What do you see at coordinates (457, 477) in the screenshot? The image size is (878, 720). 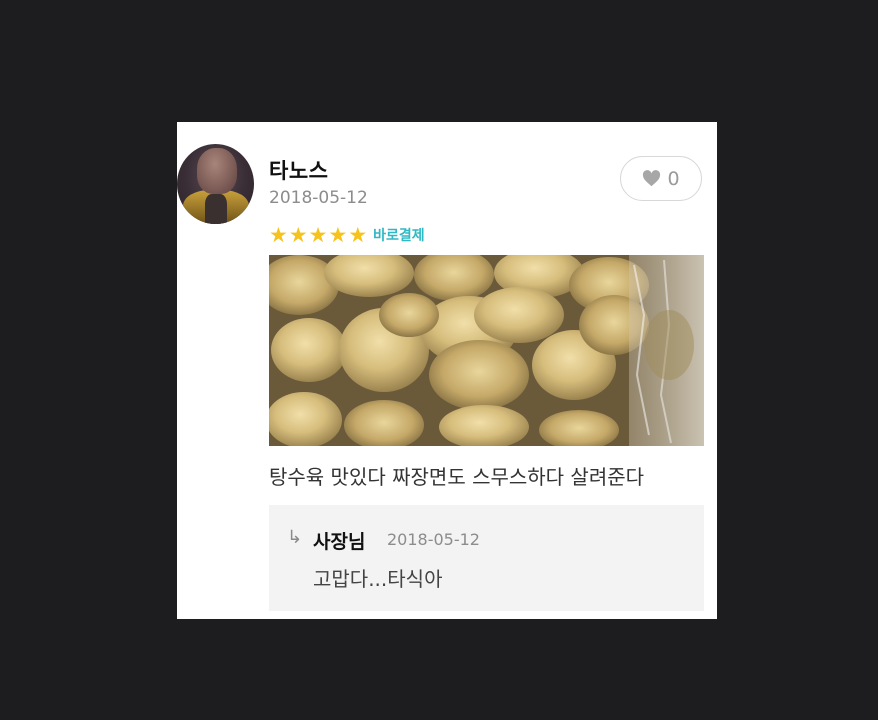 I see `review-text: 탕수육 맛있다 짜장면도 스무스하다 살려준다` at bounding box center [457, 477].